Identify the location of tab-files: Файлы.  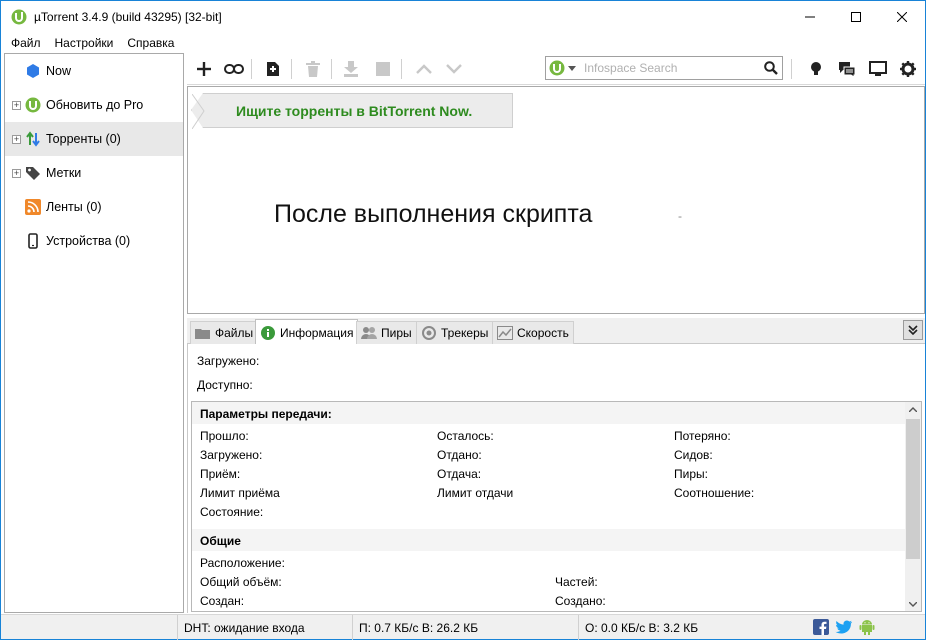
(224, 332).